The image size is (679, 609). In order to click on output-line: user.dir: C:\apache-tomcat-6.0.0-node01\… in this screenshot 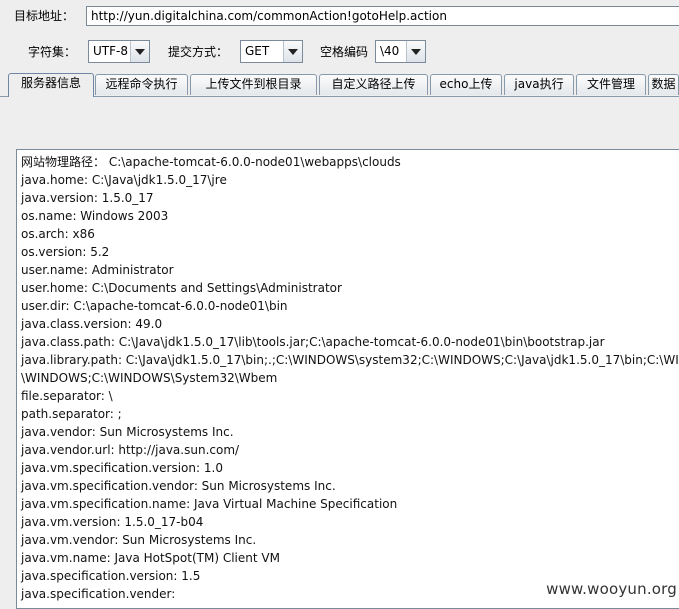, I will do `click(154, 306)`.